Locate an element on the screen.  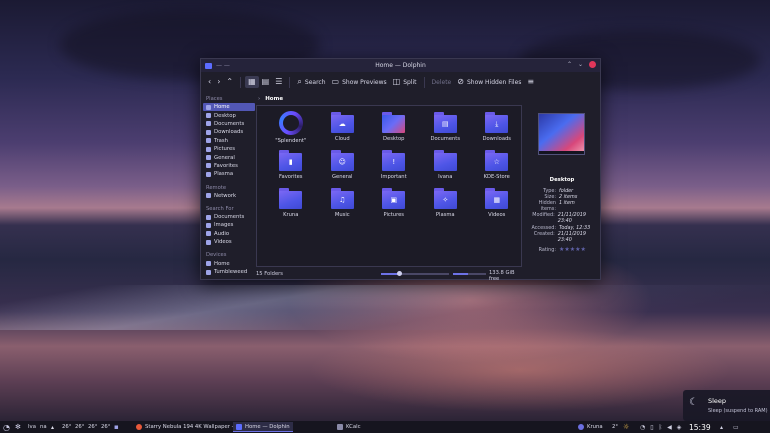
sidebar-item-plasma: Plasma is located at coordinates (229, 174).